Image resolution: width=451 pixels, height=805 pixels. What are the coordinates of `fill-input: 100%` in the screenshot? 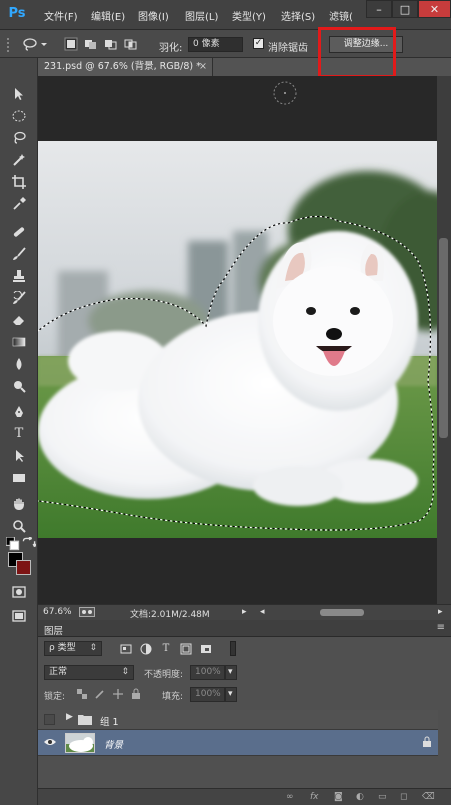 It's located at (207, 694).